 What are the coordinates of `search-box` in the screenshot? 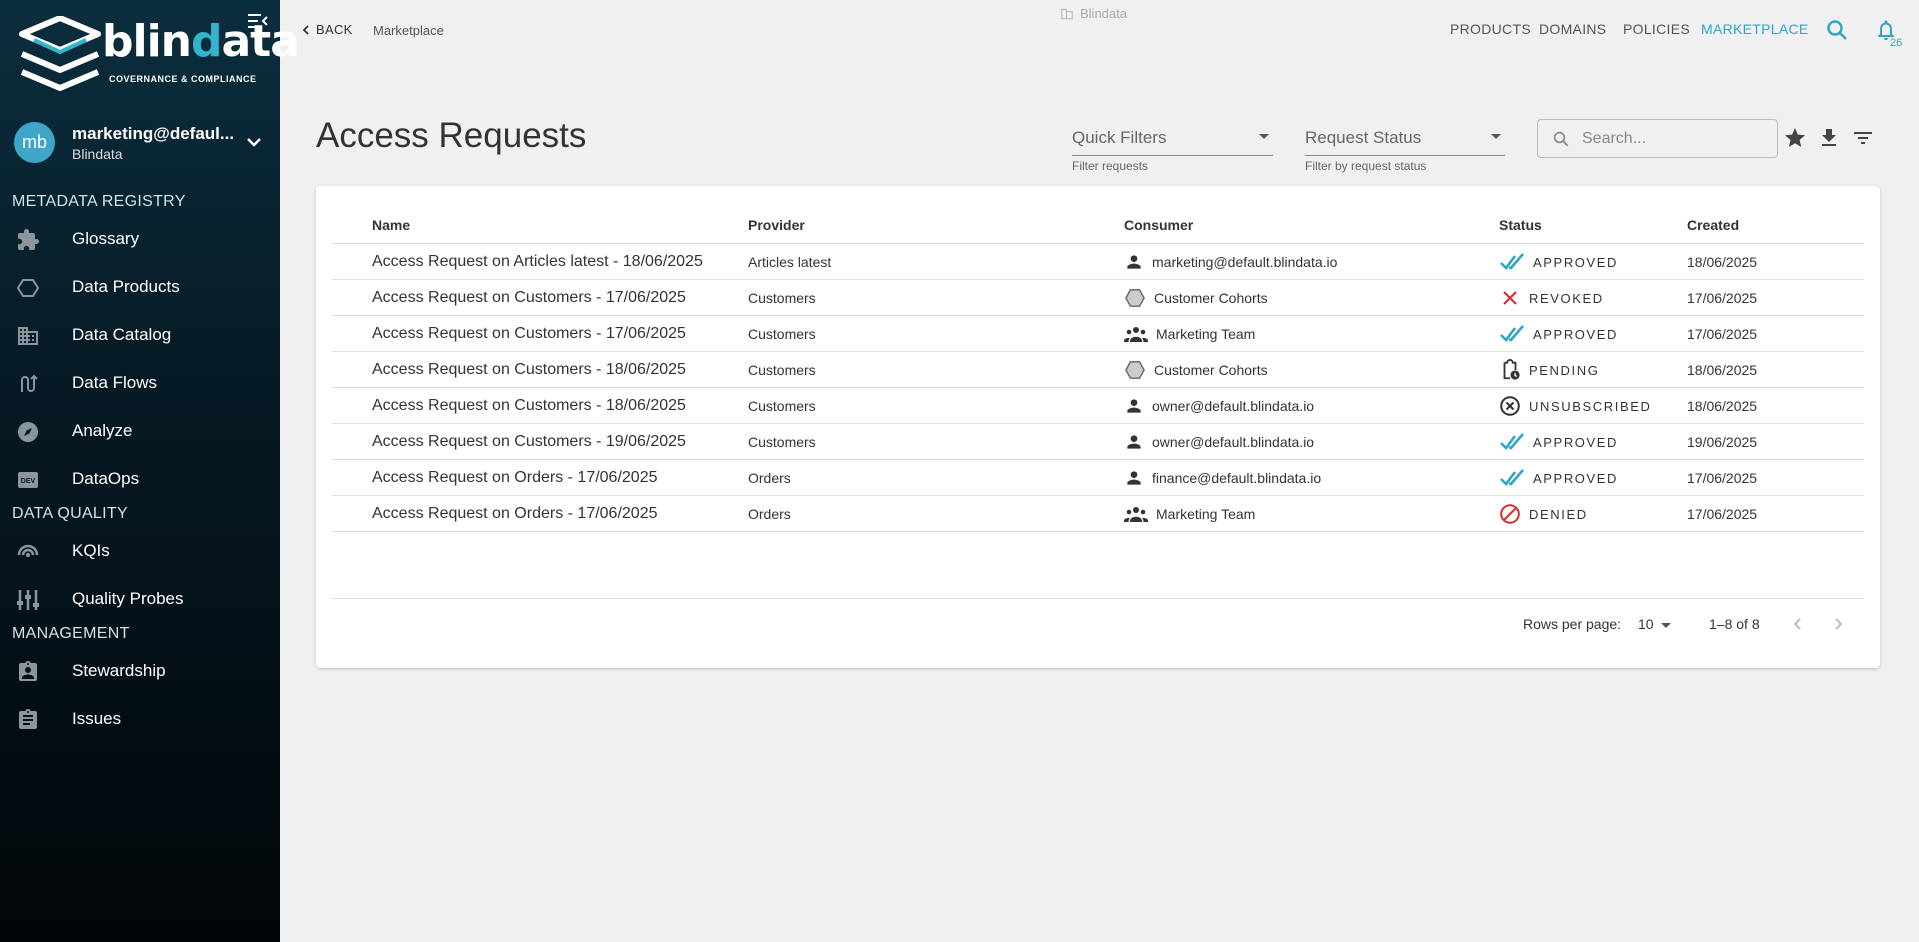 It's located at (1657, 138).